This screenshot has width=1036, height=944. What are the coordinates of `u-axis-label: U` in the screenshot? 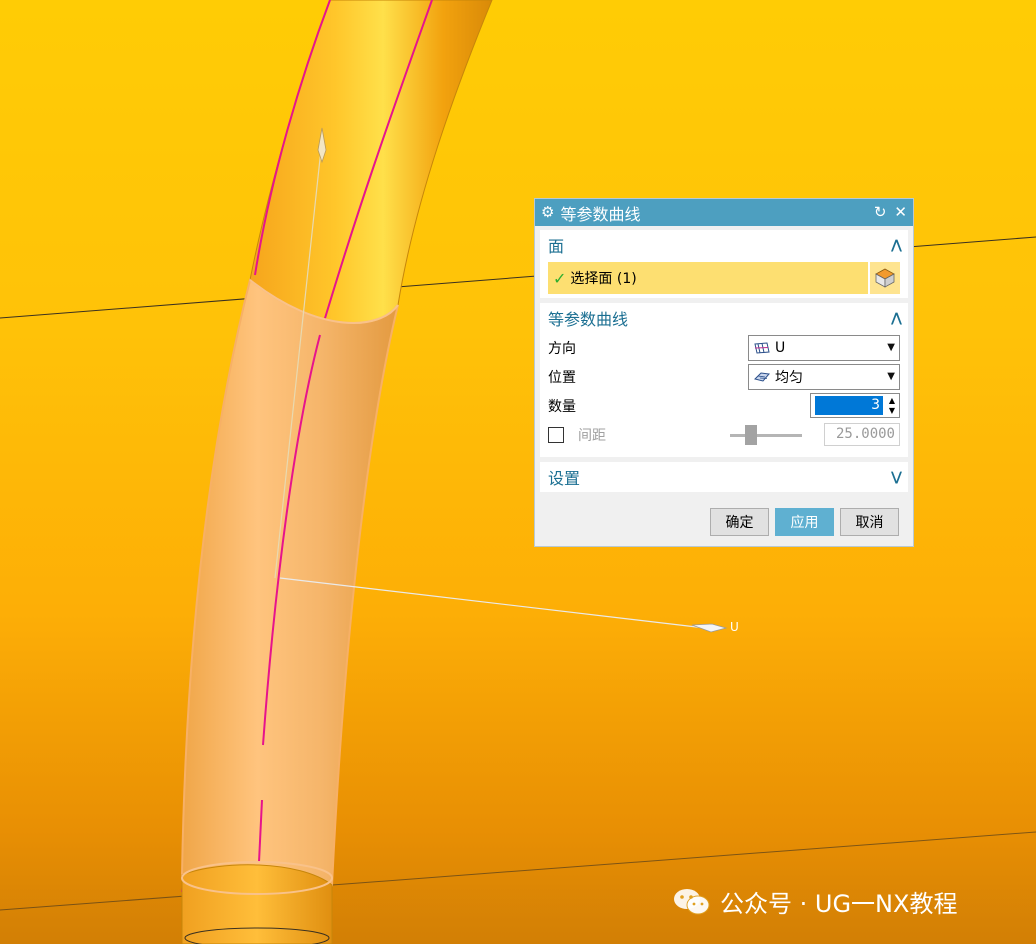 It's located at (734, 627).